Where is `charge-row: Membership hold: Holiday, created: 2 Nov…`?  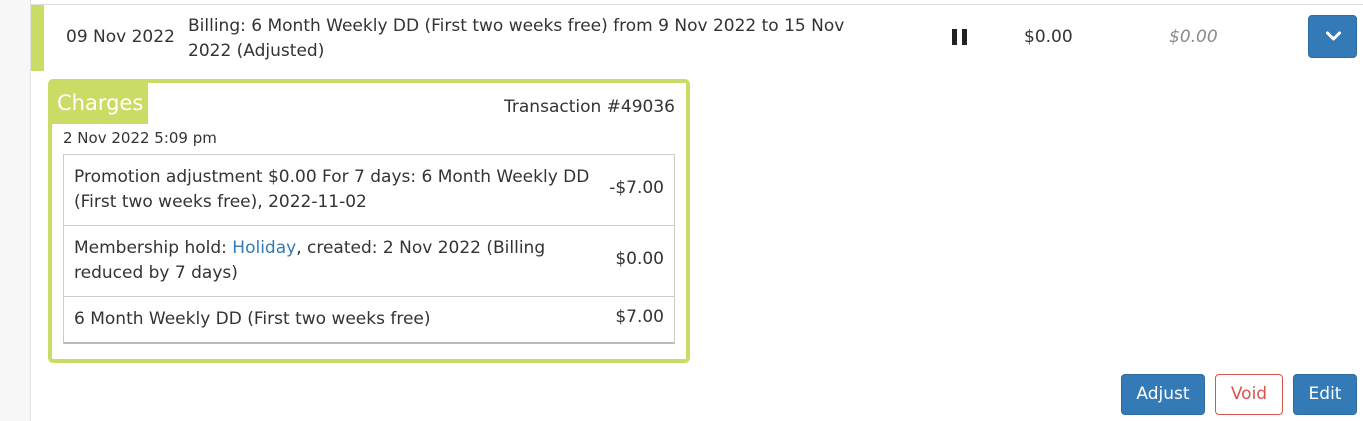 charge-row: Membership hold: Holiday, created: 2 Nov… is located at coordinates (369, 261).